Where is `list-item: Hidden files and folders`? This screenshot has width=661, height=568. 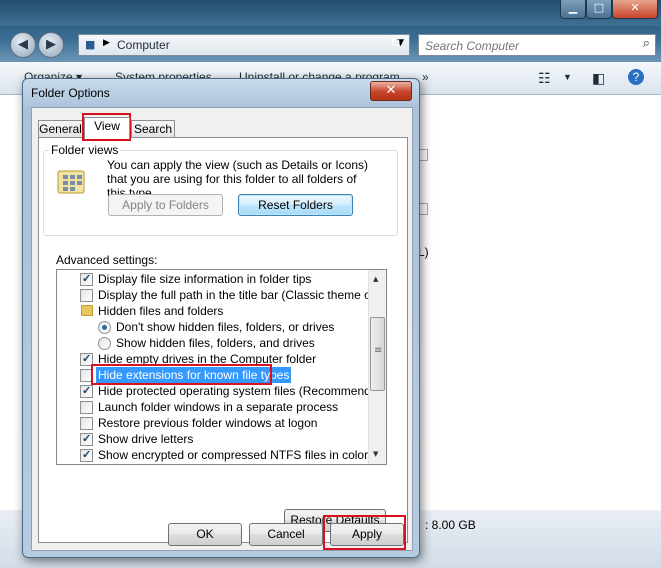 list-item: Hidden files and folders is located at coordinates (213, 311).